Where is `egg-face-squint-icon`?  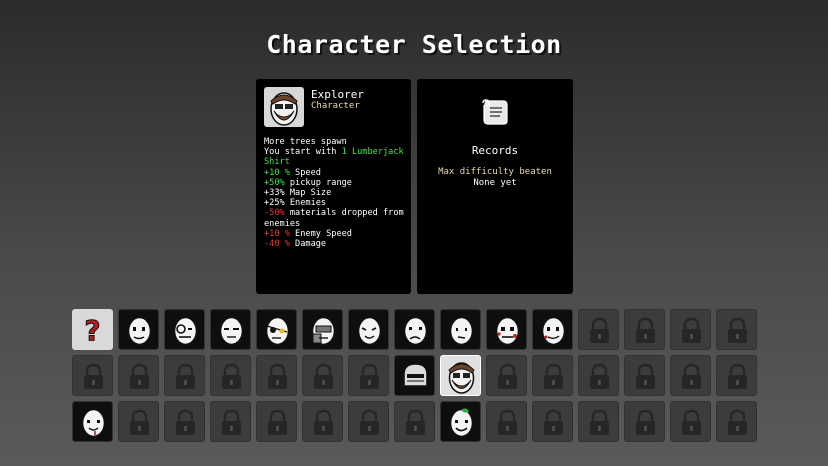
egg-face-squint-icon is located at coordinates (230, 330).